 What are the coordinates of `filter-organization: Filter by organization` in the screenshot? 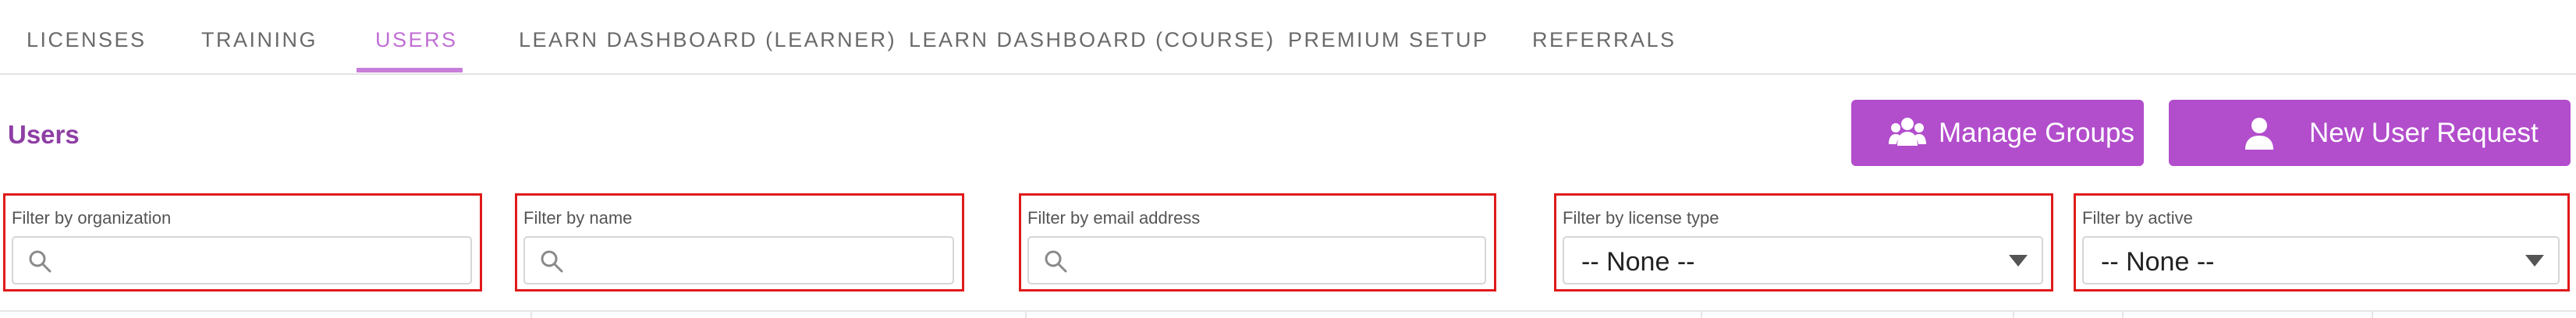 It's located at (242, 242).